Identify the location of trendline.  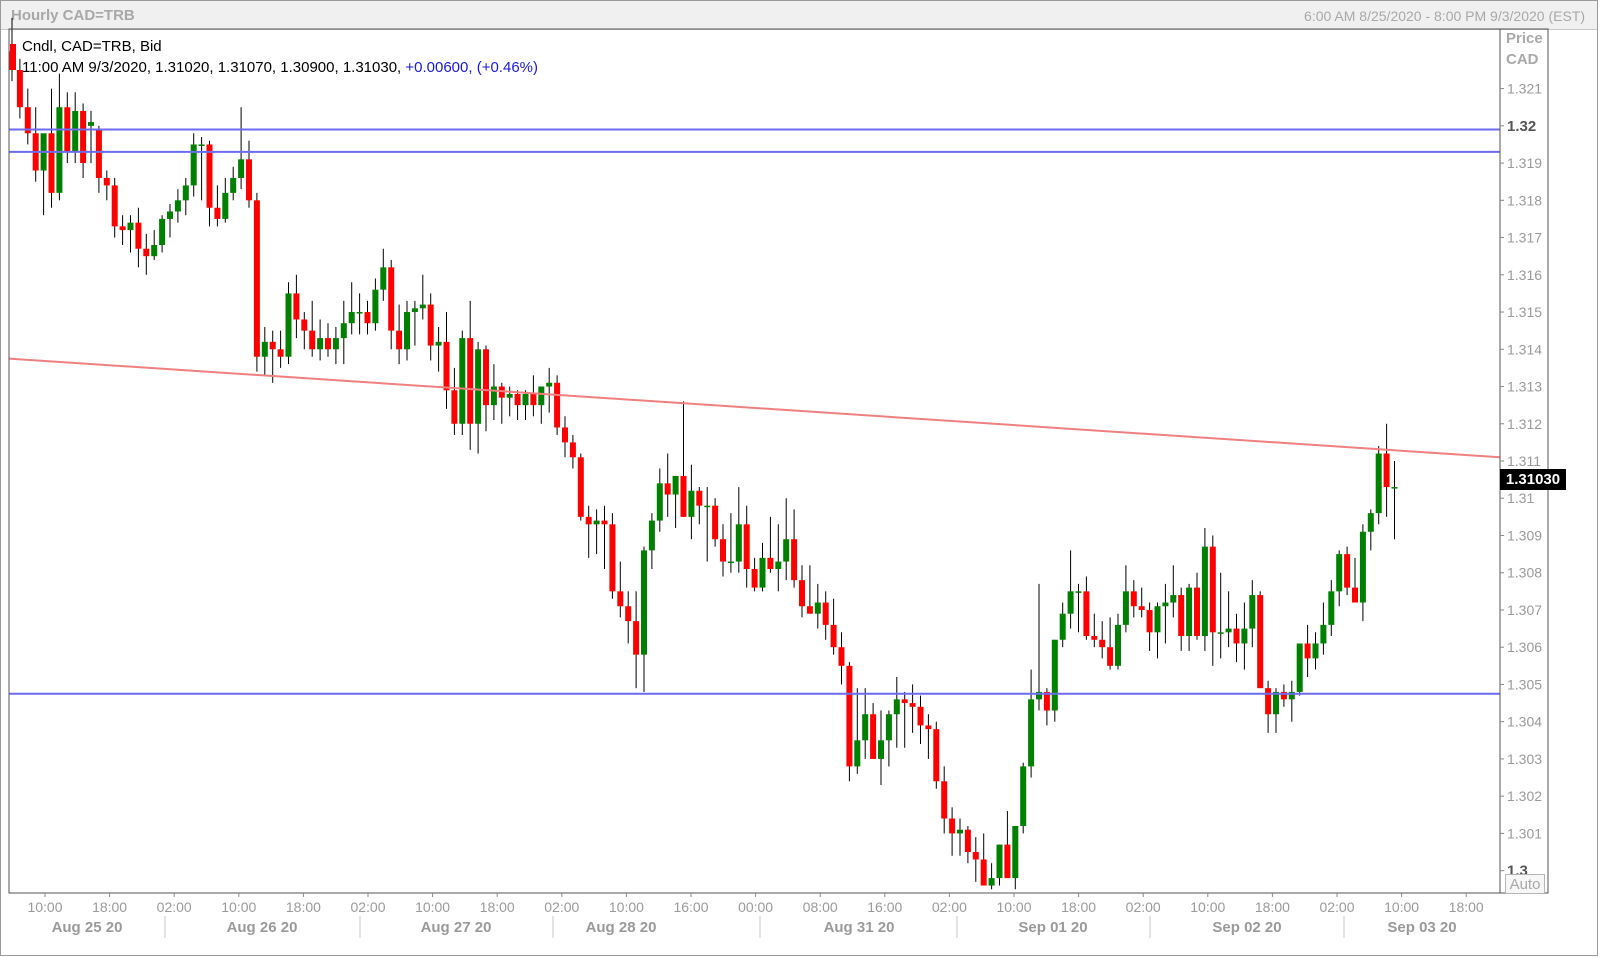
(754, 408).